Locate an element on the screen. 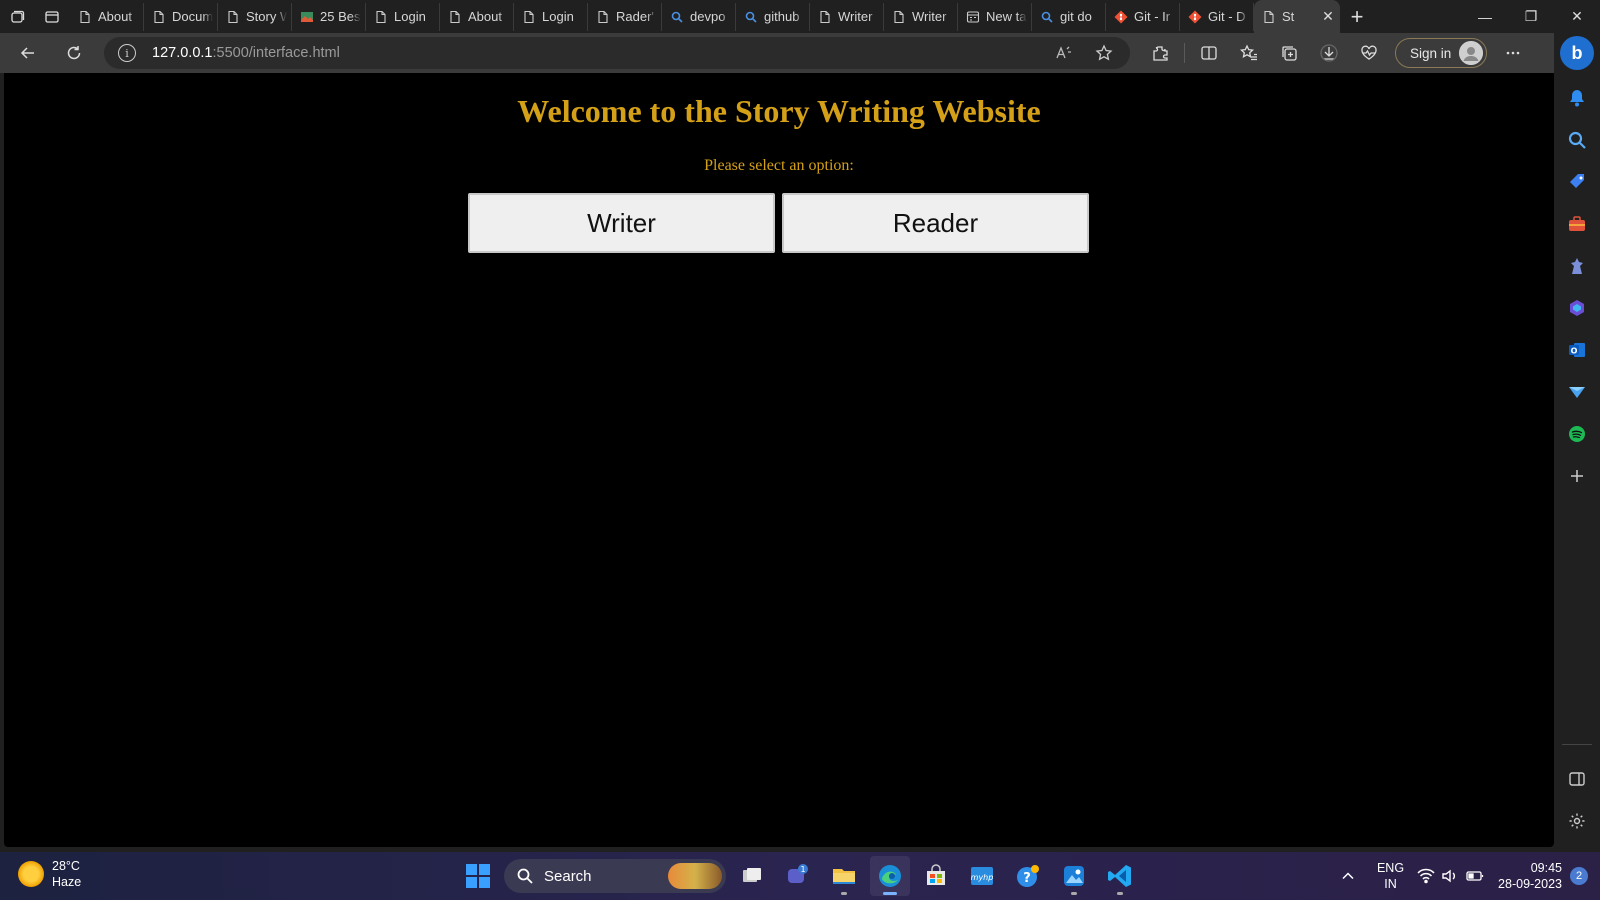  language-indicator: ENG IN is located at coordinates (1390, 876).